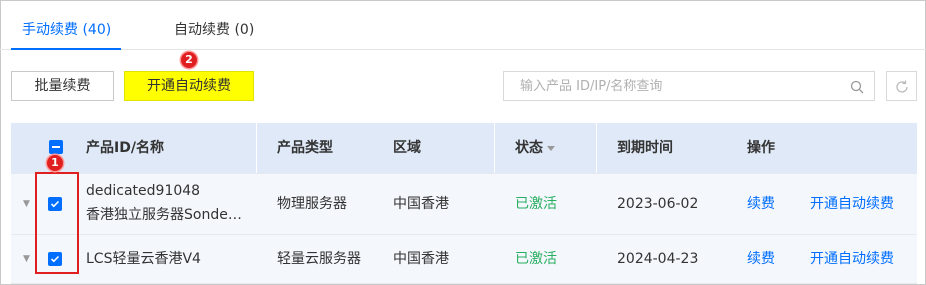 The height and width of the screenshot is (285, 926). Describe the element at coordinates (189, 60) in the screenshot. I see `step-marker-2: 2` at that location.